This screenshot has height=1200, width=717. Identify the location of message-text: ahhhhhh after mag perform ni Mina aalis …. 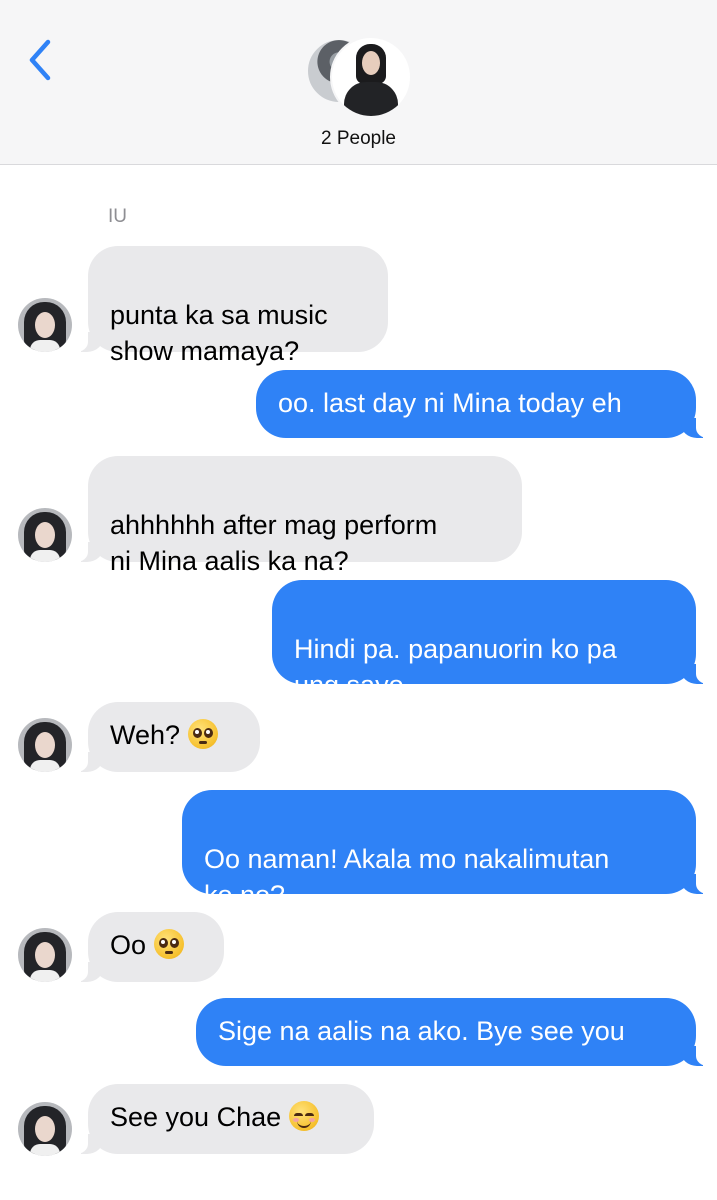
(274, 543).